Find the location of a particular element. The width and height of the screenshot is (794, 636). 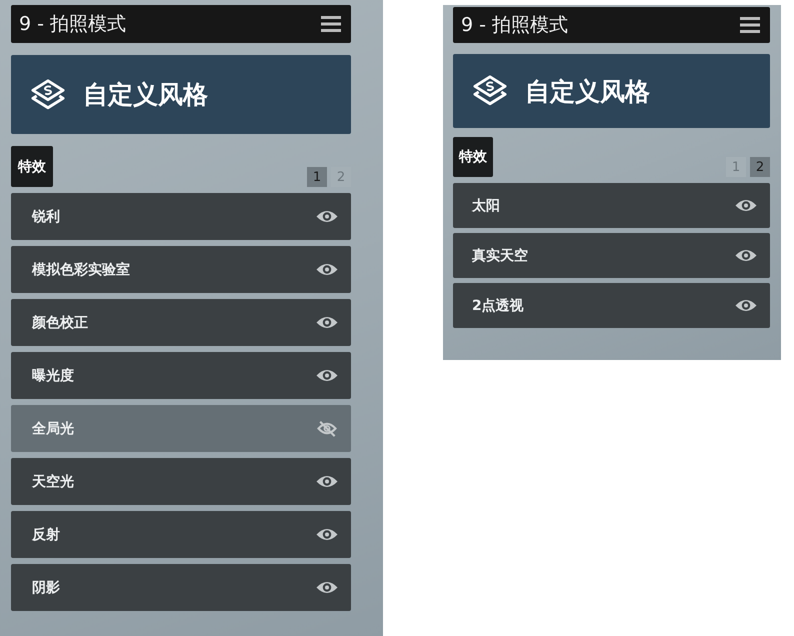

effect-label: 2点透视 is located at coordinates (498, 305).